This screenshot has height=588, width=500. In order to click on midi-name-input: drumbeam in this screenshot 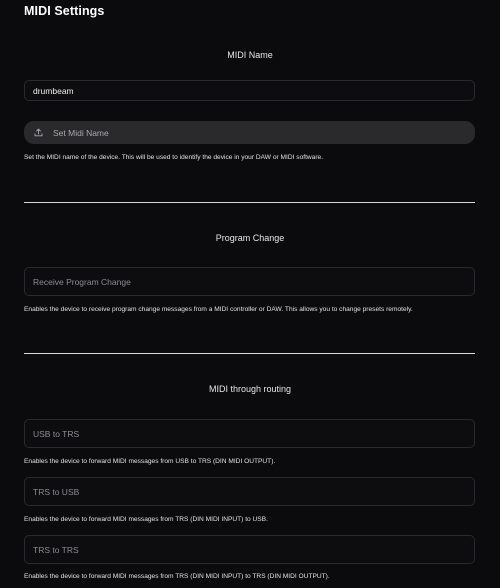, I will do `click(249, 90)`.